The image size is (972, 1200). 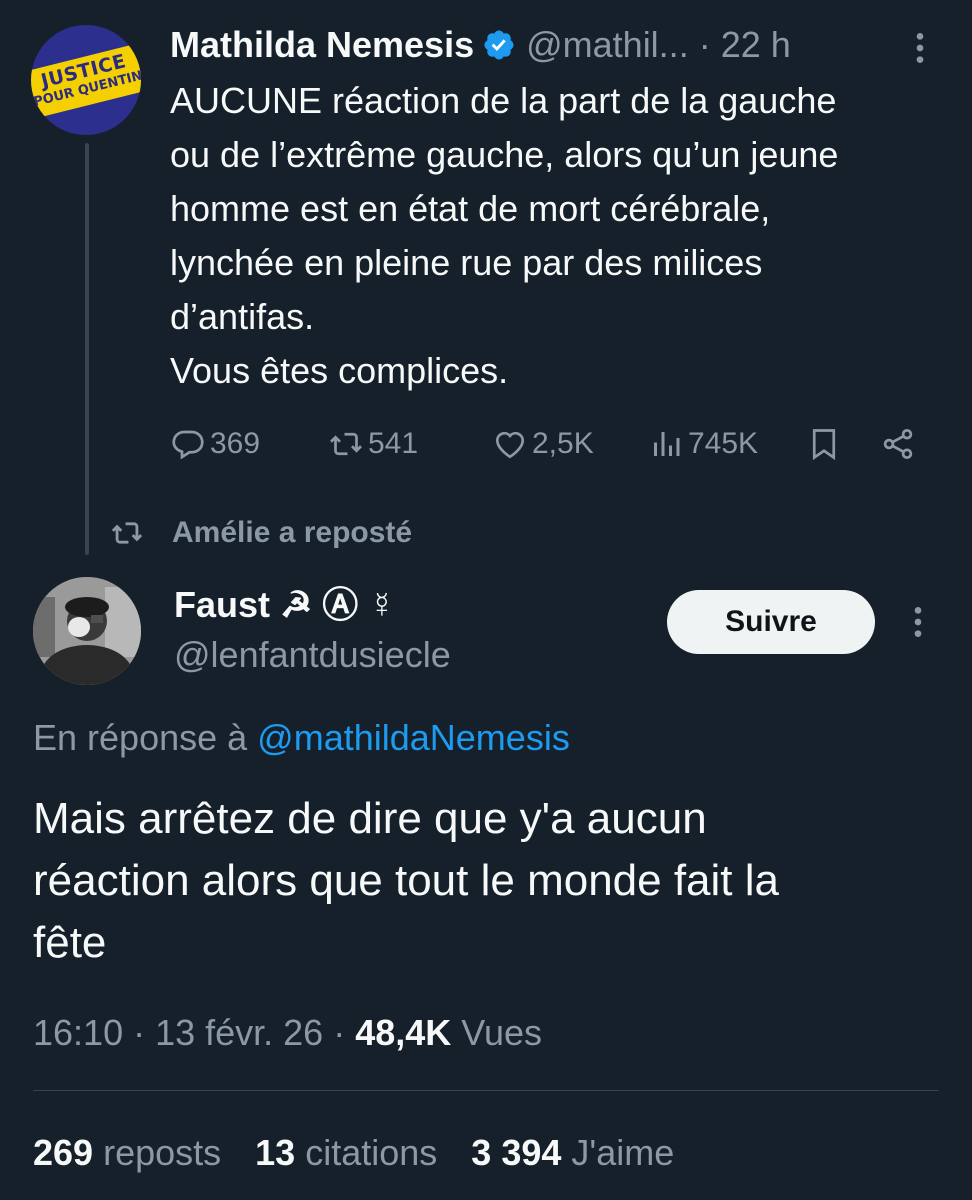 I want to click on reply-prefix: En réponse à, so click(x=140, y=737).